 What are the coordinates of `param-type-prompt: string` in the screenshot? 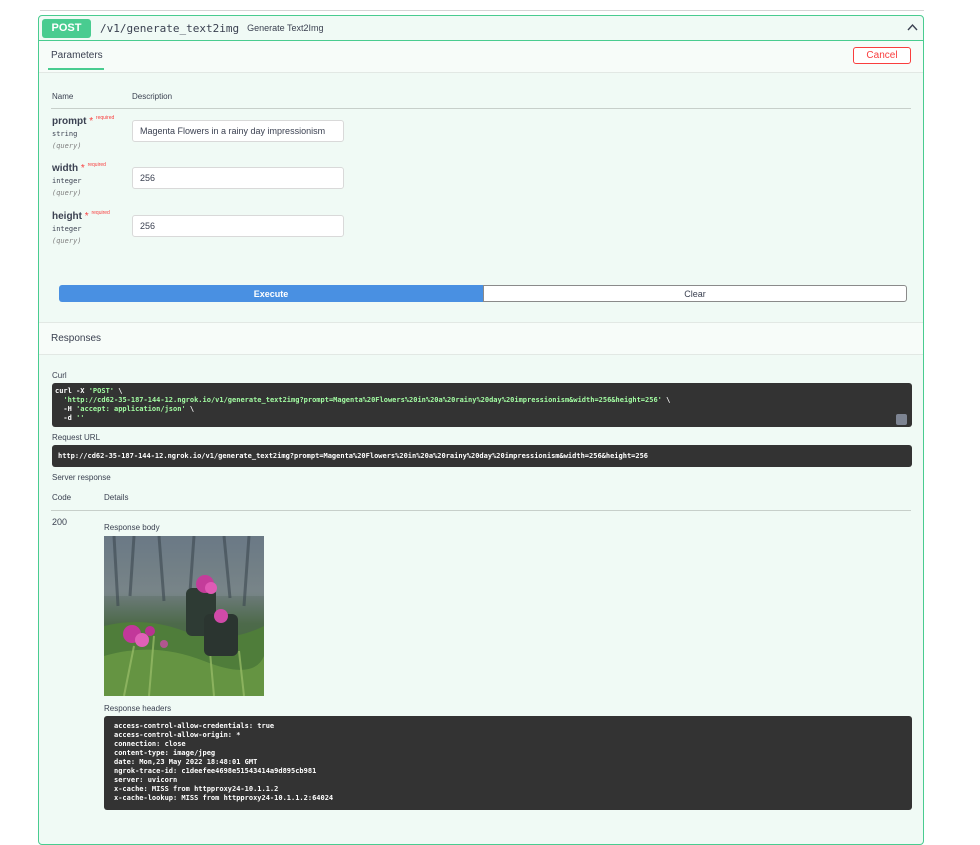 It's located at (65, 134).